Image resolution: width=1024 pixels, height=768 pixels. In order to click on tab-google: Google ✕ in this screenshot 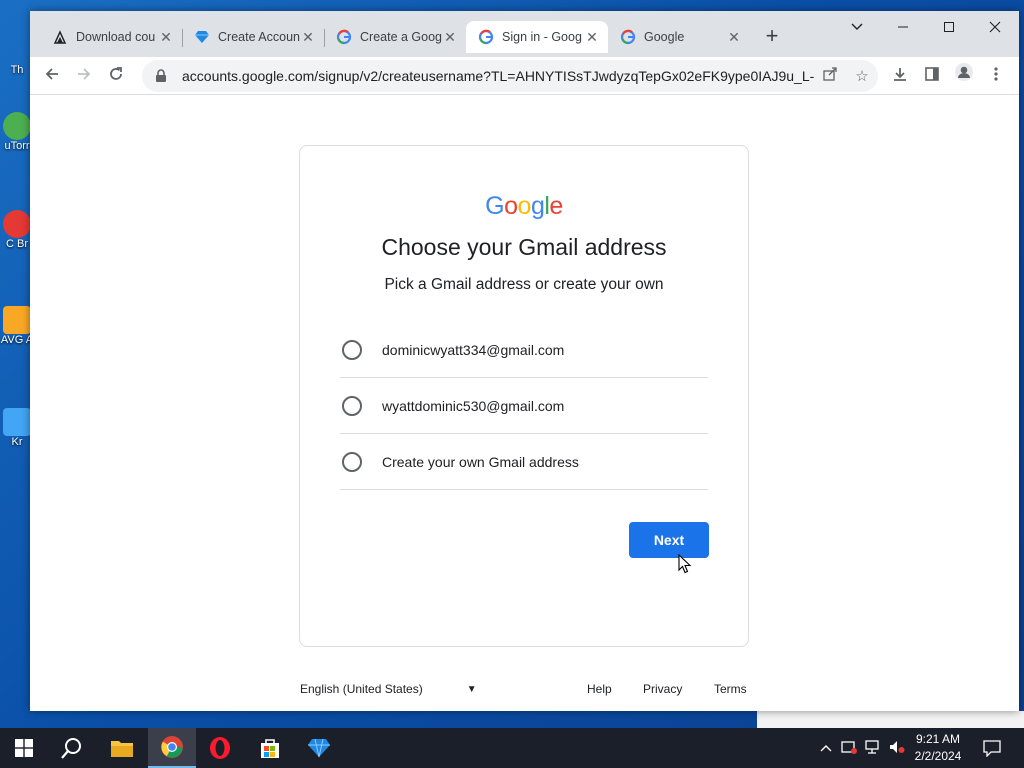, I will do `click(679, 37)`.